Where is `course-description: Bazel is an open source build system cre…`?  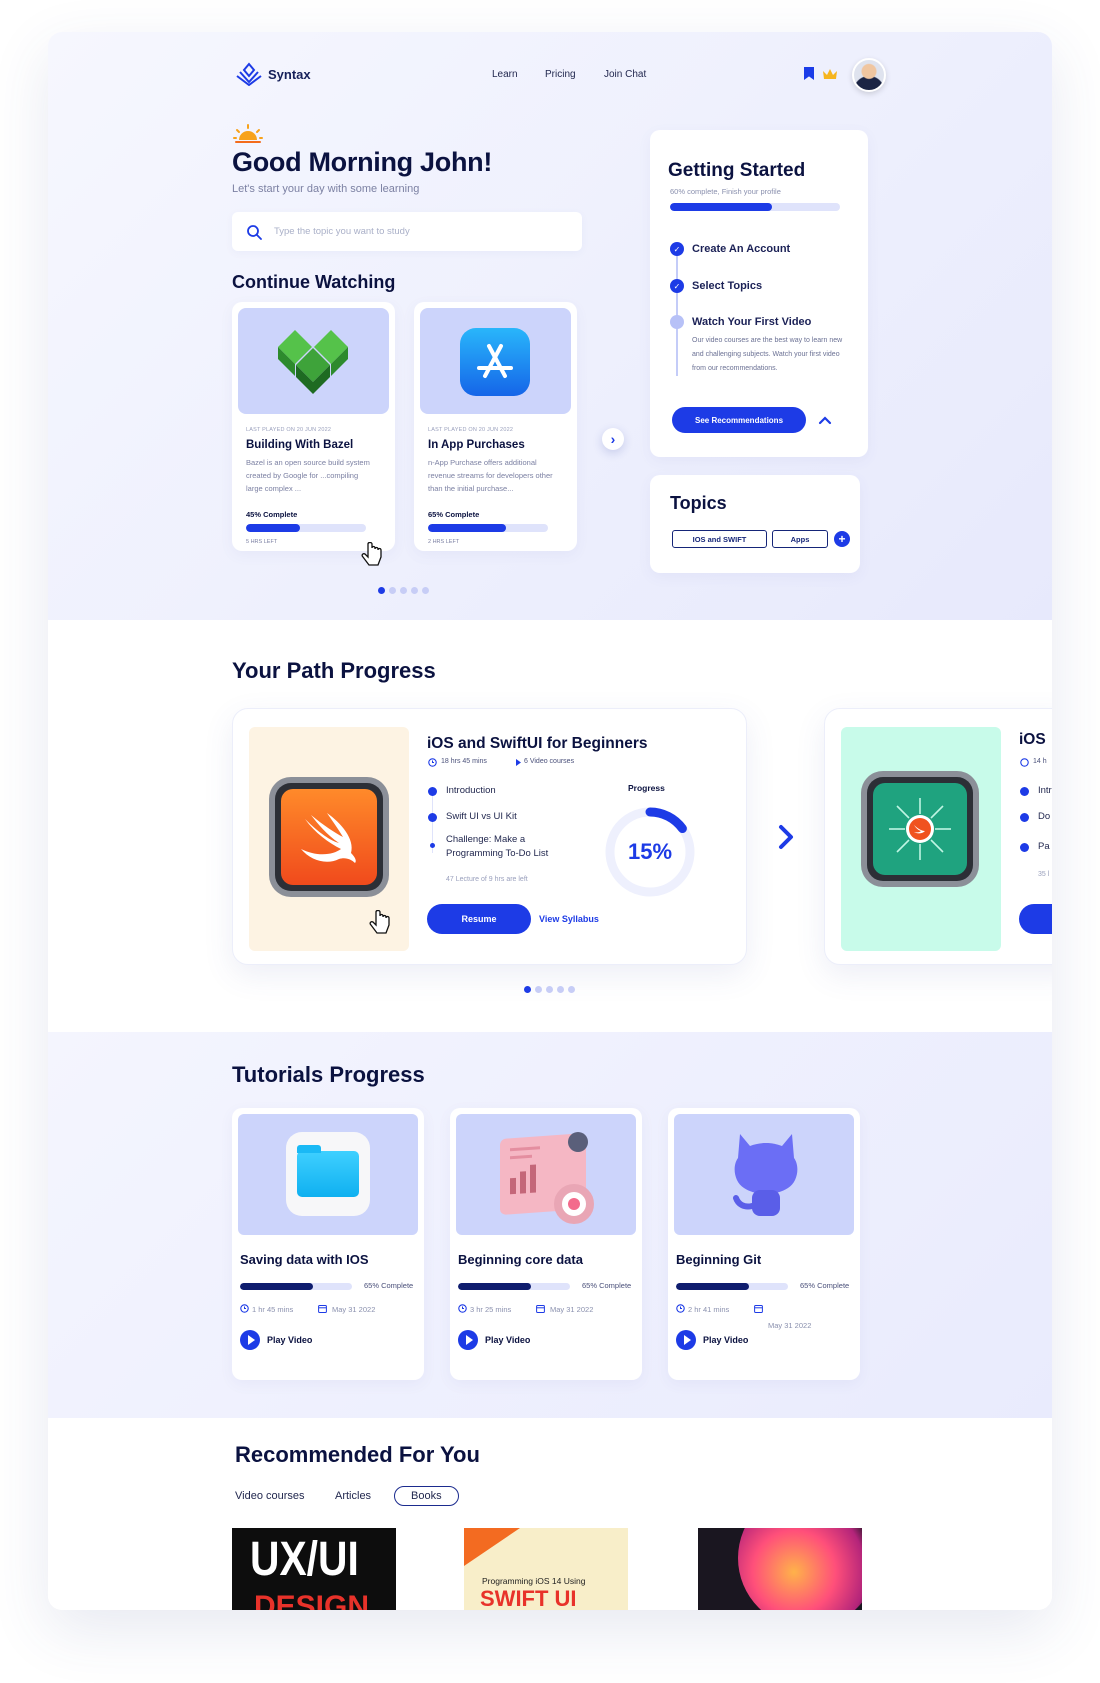
course-description: Bazel is an open source build system cre… is located at coordinates (308, 475).